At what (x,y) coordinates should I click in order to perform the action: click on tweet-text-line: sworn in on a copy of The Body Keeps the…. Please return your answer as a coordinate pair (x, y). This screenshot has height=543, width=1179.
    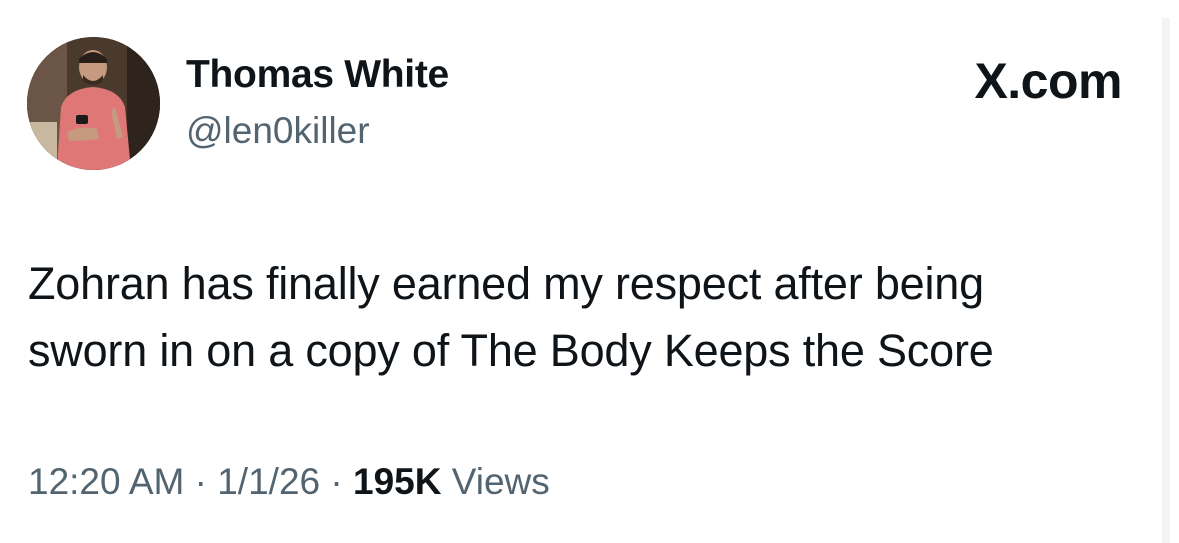
    Looking at the image, I should click on (511, 350).